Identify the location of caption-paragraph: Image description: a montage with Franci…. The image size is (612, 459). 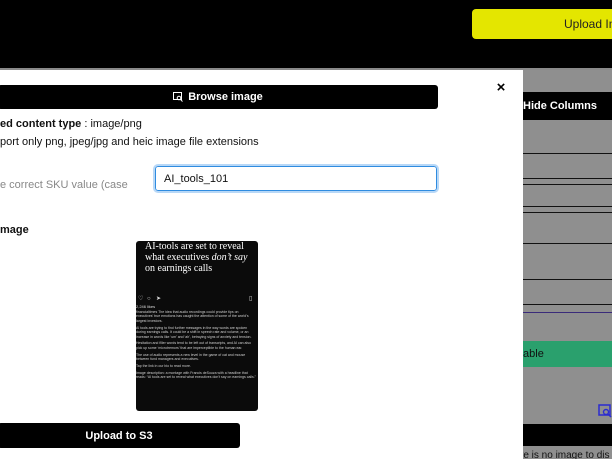
(196, 375).